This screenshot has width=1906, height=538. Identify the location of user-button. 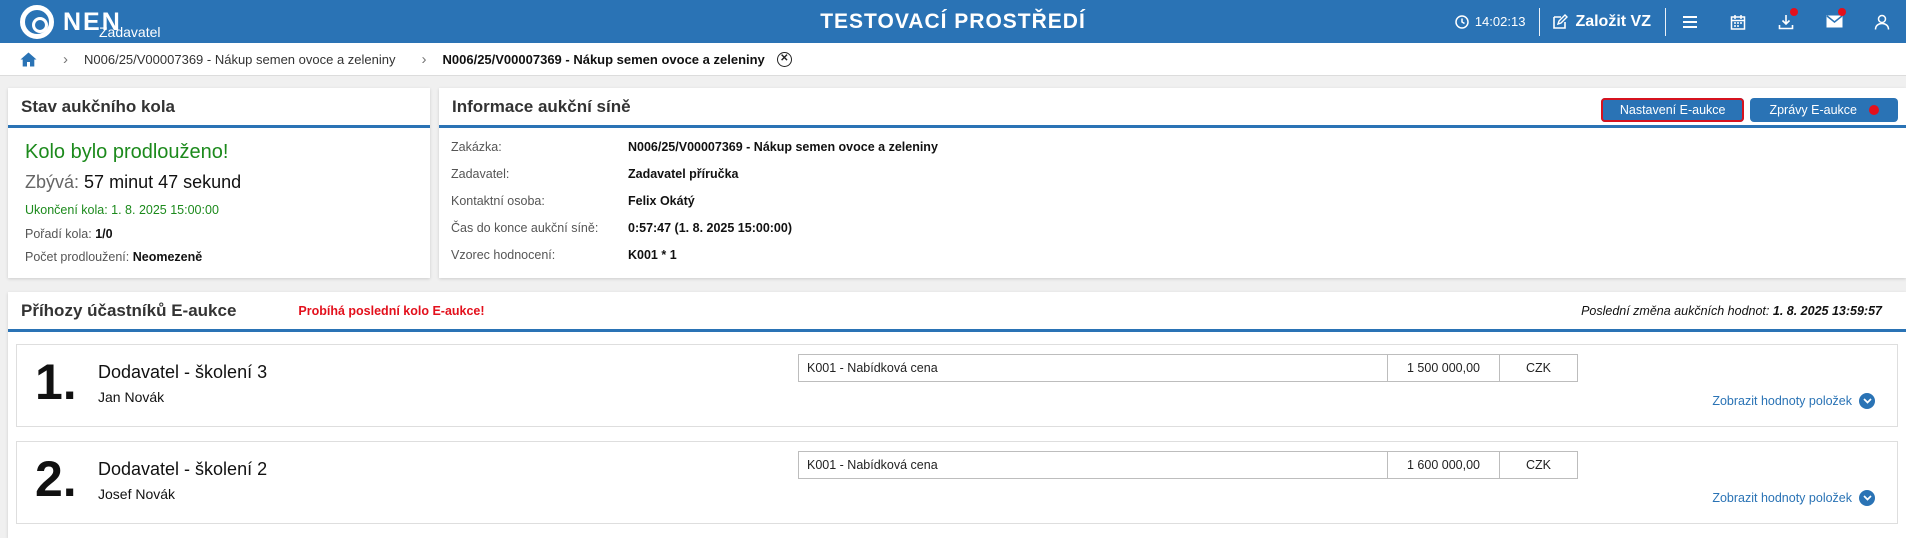
(1882, 21).